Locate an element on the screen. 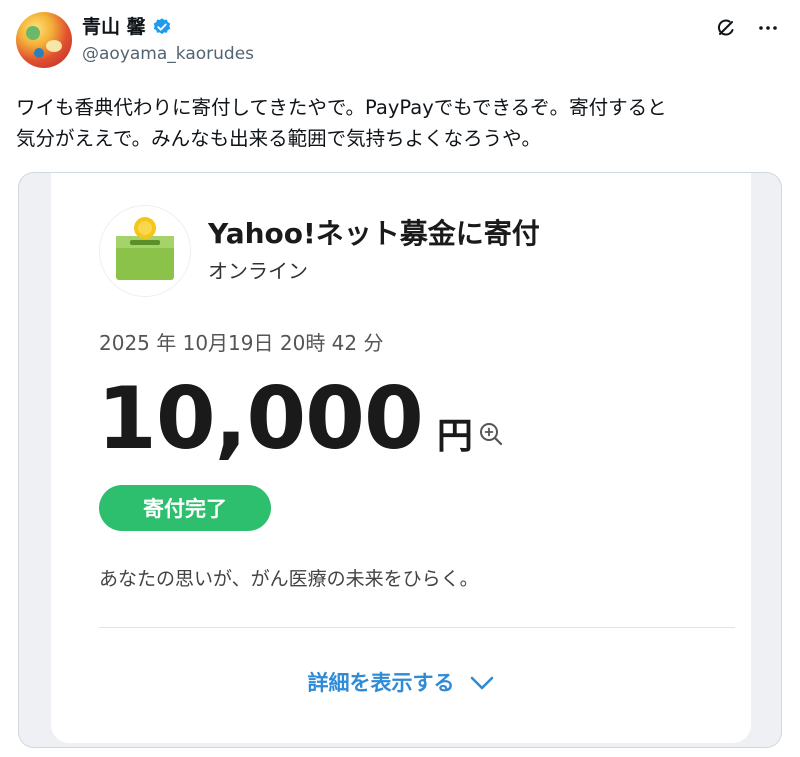  user-name-row: 青山 馨 is located at coordinates (127, 27).